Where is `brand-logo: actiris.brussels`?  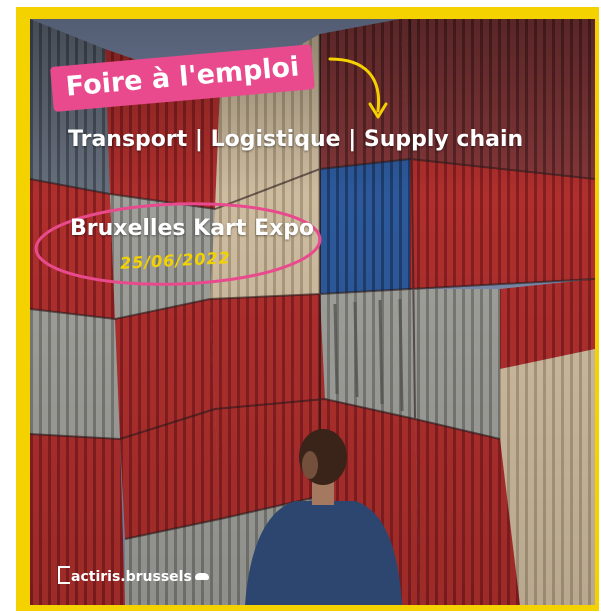 brand-logo: actiris.brussels is located at coordinates (133, 575).